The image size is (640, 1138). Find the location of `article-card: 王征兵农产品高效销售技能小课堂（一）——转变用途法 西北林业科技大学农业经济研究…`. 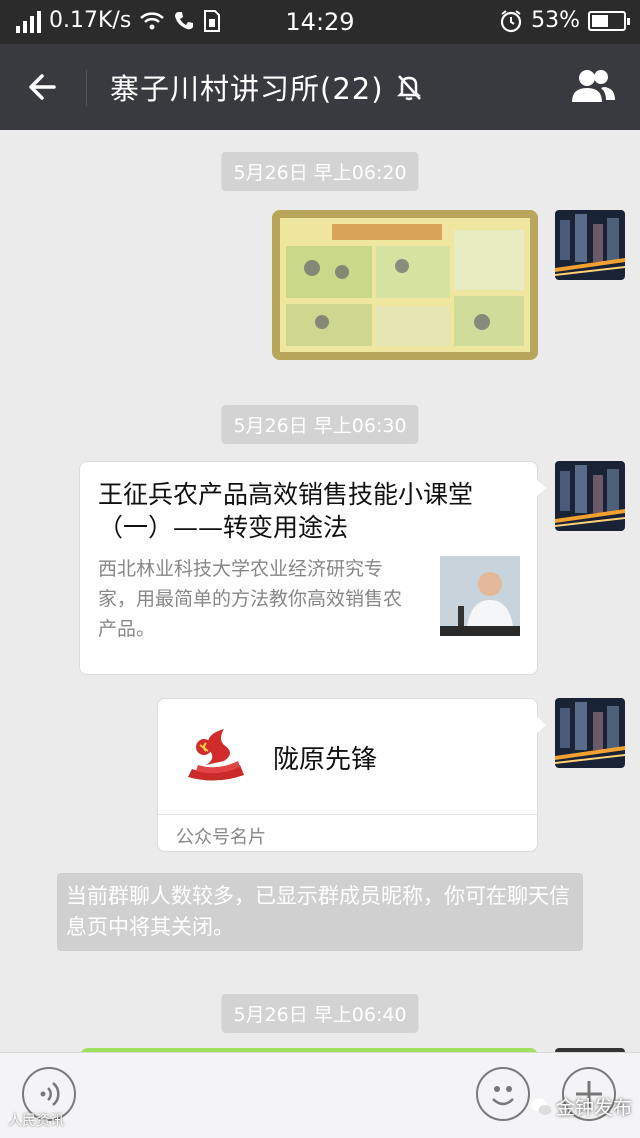

article-card: 王征兵农产品高效销售技能小课堂（一）——转变用途法 西北林业科技大学农业经济研究… is located at coordinates (312, 568).